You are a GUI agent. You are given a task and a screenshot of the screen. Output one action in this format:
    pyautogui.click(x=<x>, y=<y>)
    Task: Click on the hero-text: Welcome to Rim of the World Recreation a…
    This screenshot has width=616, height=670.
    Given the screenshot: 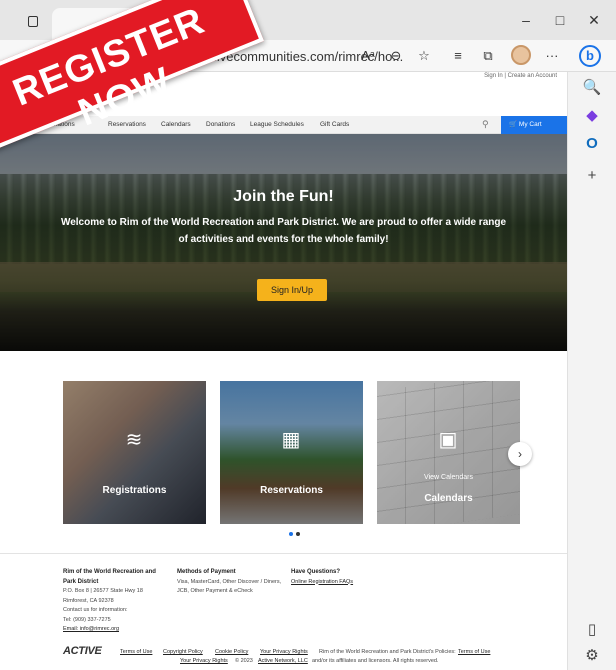 What is the action you would take?
    pyautogui.click(x=283, y=231)
    